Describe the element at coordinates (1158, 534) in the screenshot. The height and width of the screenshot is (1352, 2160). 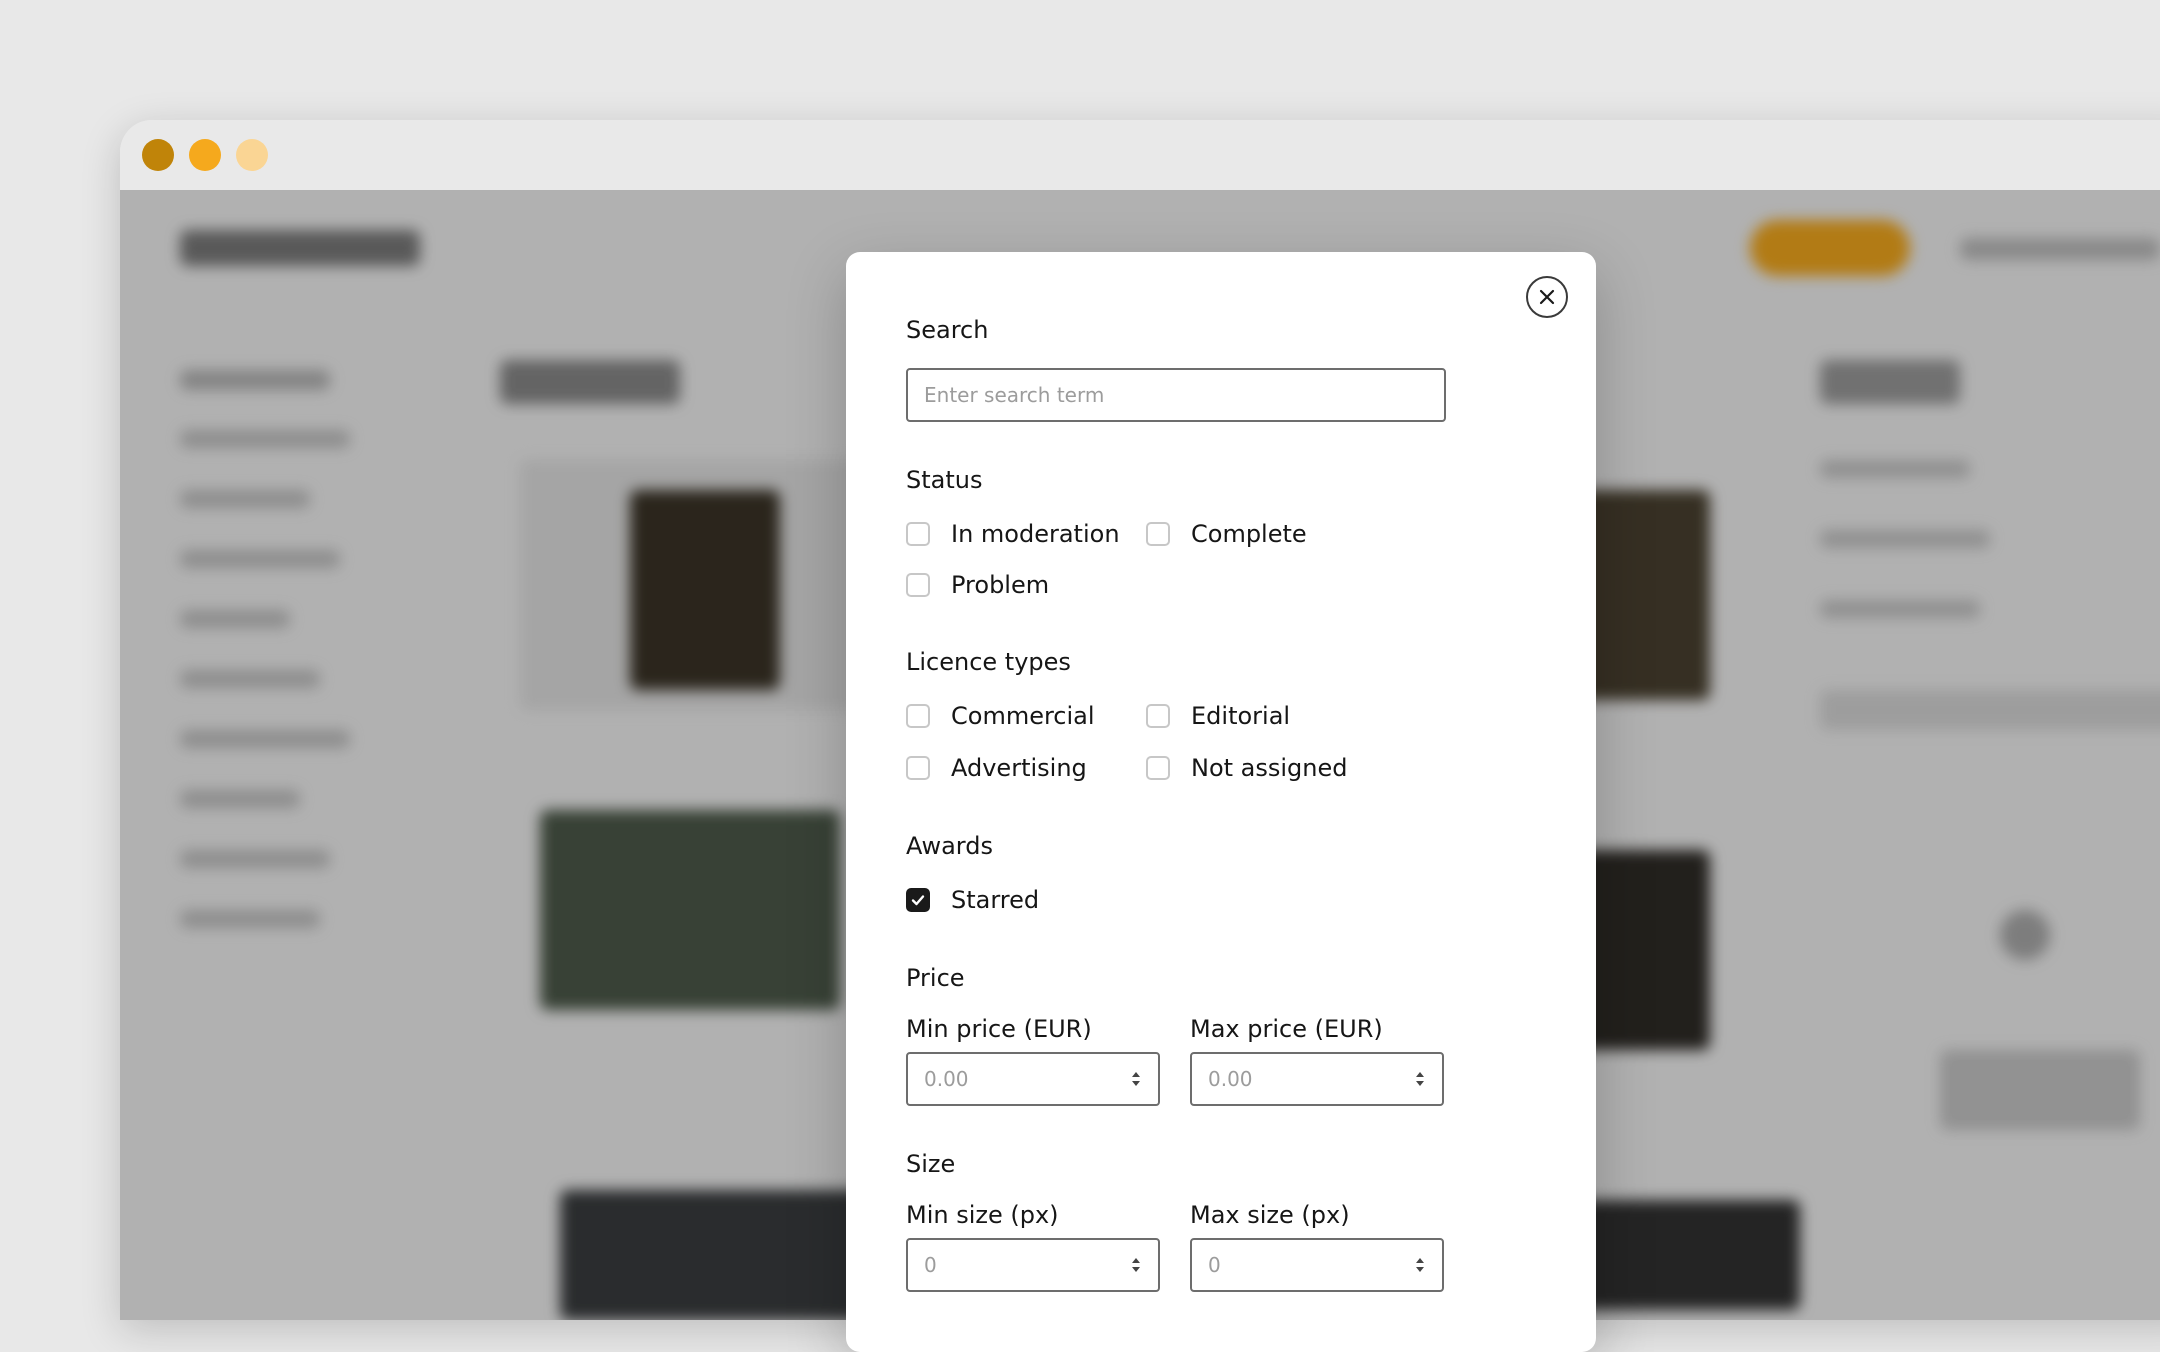
I see `complete-checkbox` at that location.